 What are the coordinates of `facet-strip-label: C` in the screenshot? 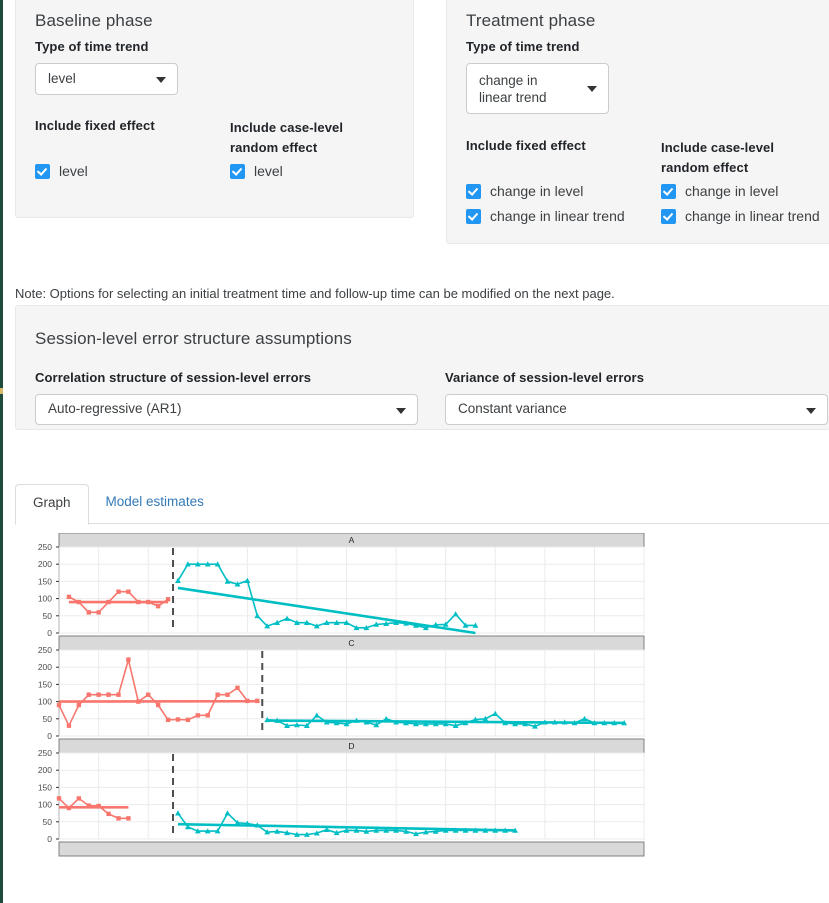 It's located at (351, 643).